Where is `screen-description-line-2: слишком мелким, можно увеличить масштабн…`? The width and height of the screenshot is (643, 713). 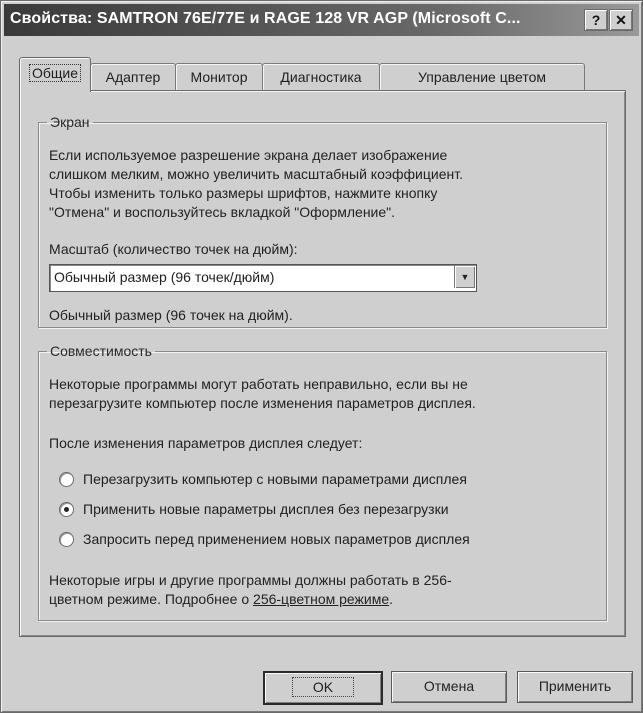 screen-description-line-2: слишком мелким, можно увеличить масштабн… is located at coordinates (256, 174).